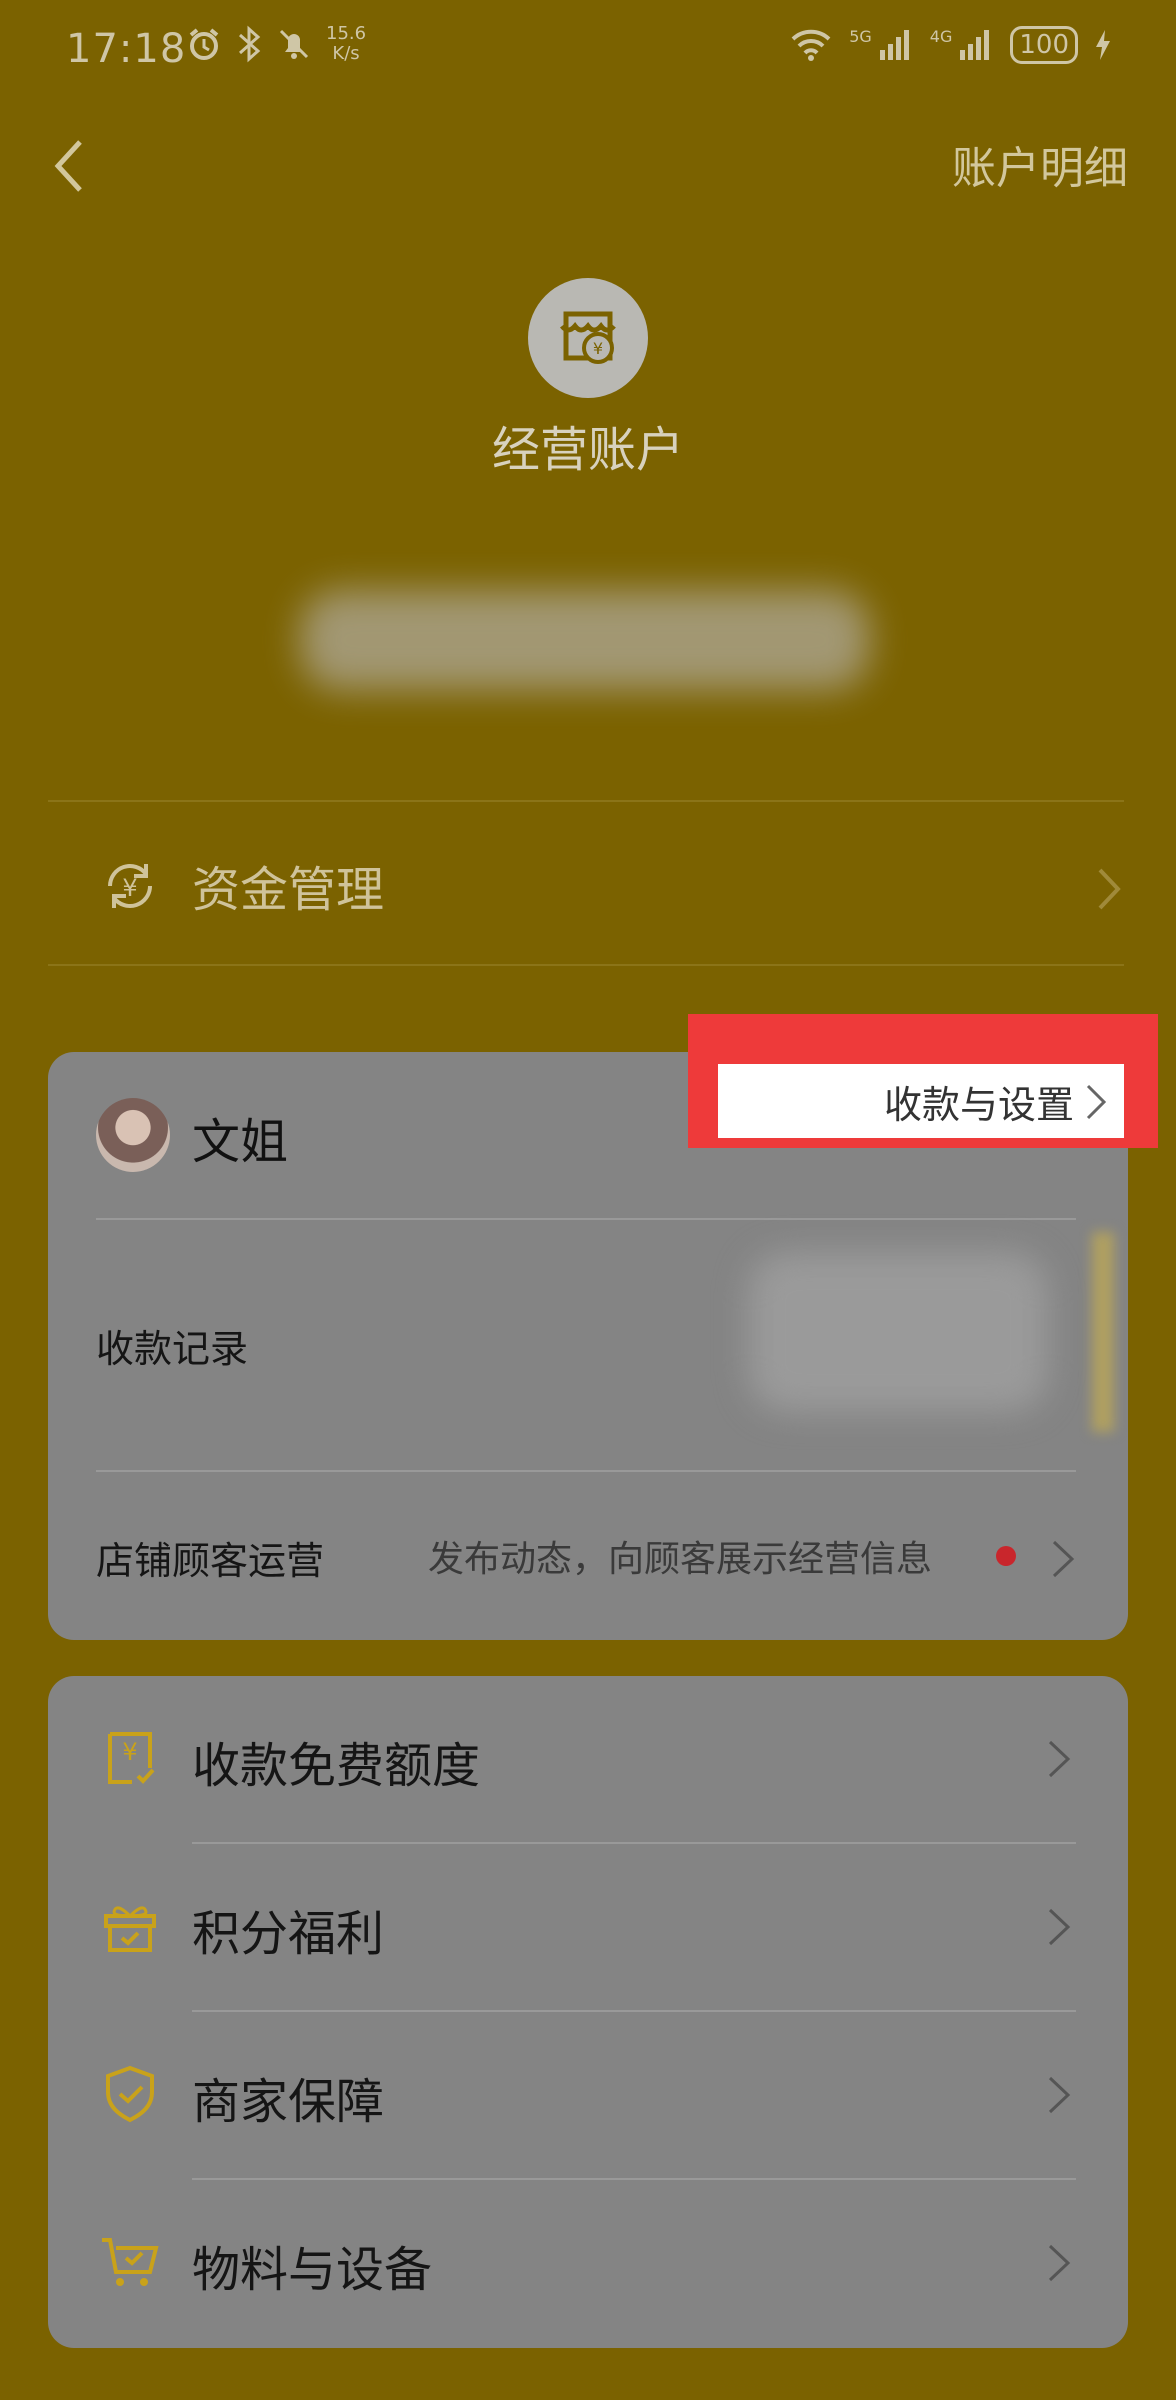  I want to click on gift-icon, so click(130, 1929).